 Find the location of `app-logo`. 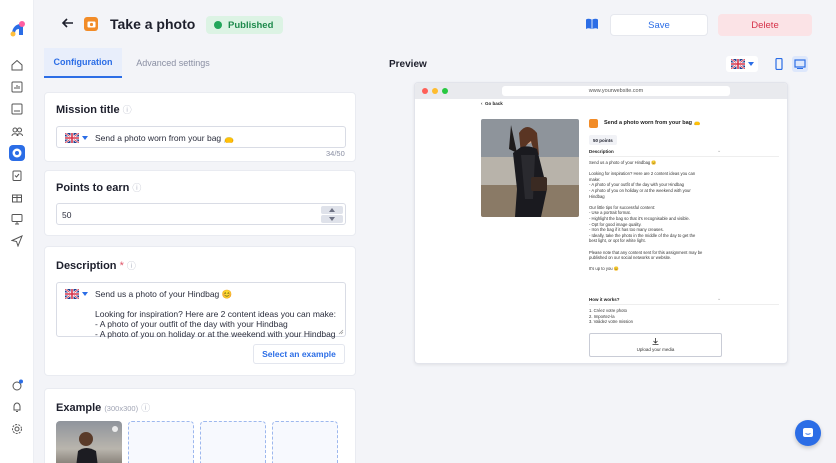

app-logo is located at coordinates (18, 29).